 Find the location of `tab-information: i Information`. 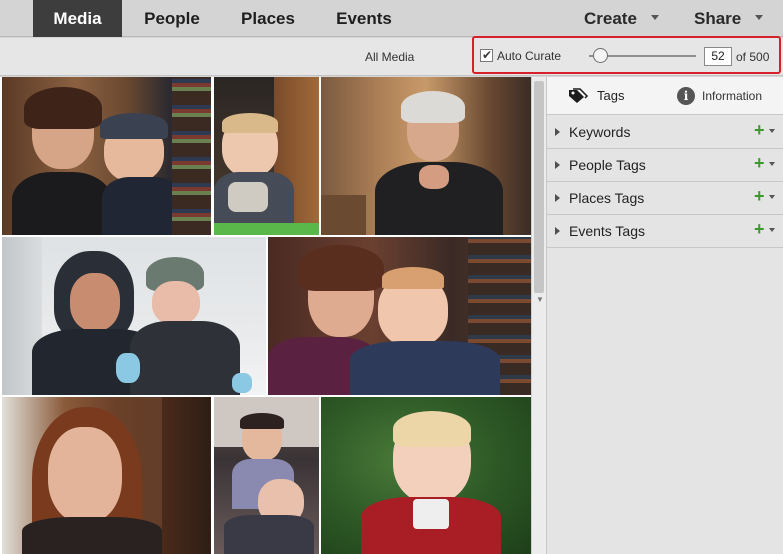

tab-information: i Information is located at coordinates (719, 96).